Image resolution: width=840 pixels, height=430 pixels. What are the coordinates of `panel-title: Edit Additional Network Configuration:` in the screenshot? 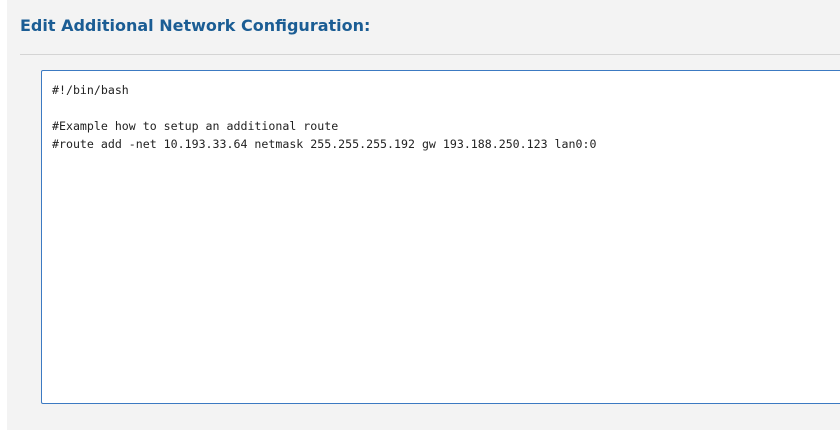 It's located at (195, 25).